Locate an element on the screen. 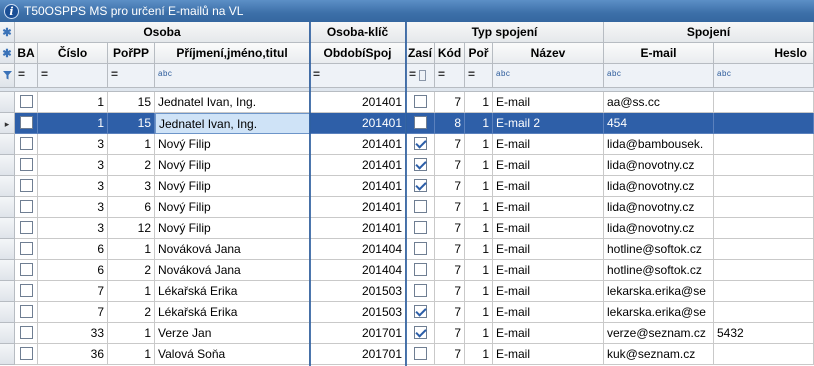 This screenshot has height=366, width=814. cell-email: lida@bambousek. is located at coordinates (659, 144).